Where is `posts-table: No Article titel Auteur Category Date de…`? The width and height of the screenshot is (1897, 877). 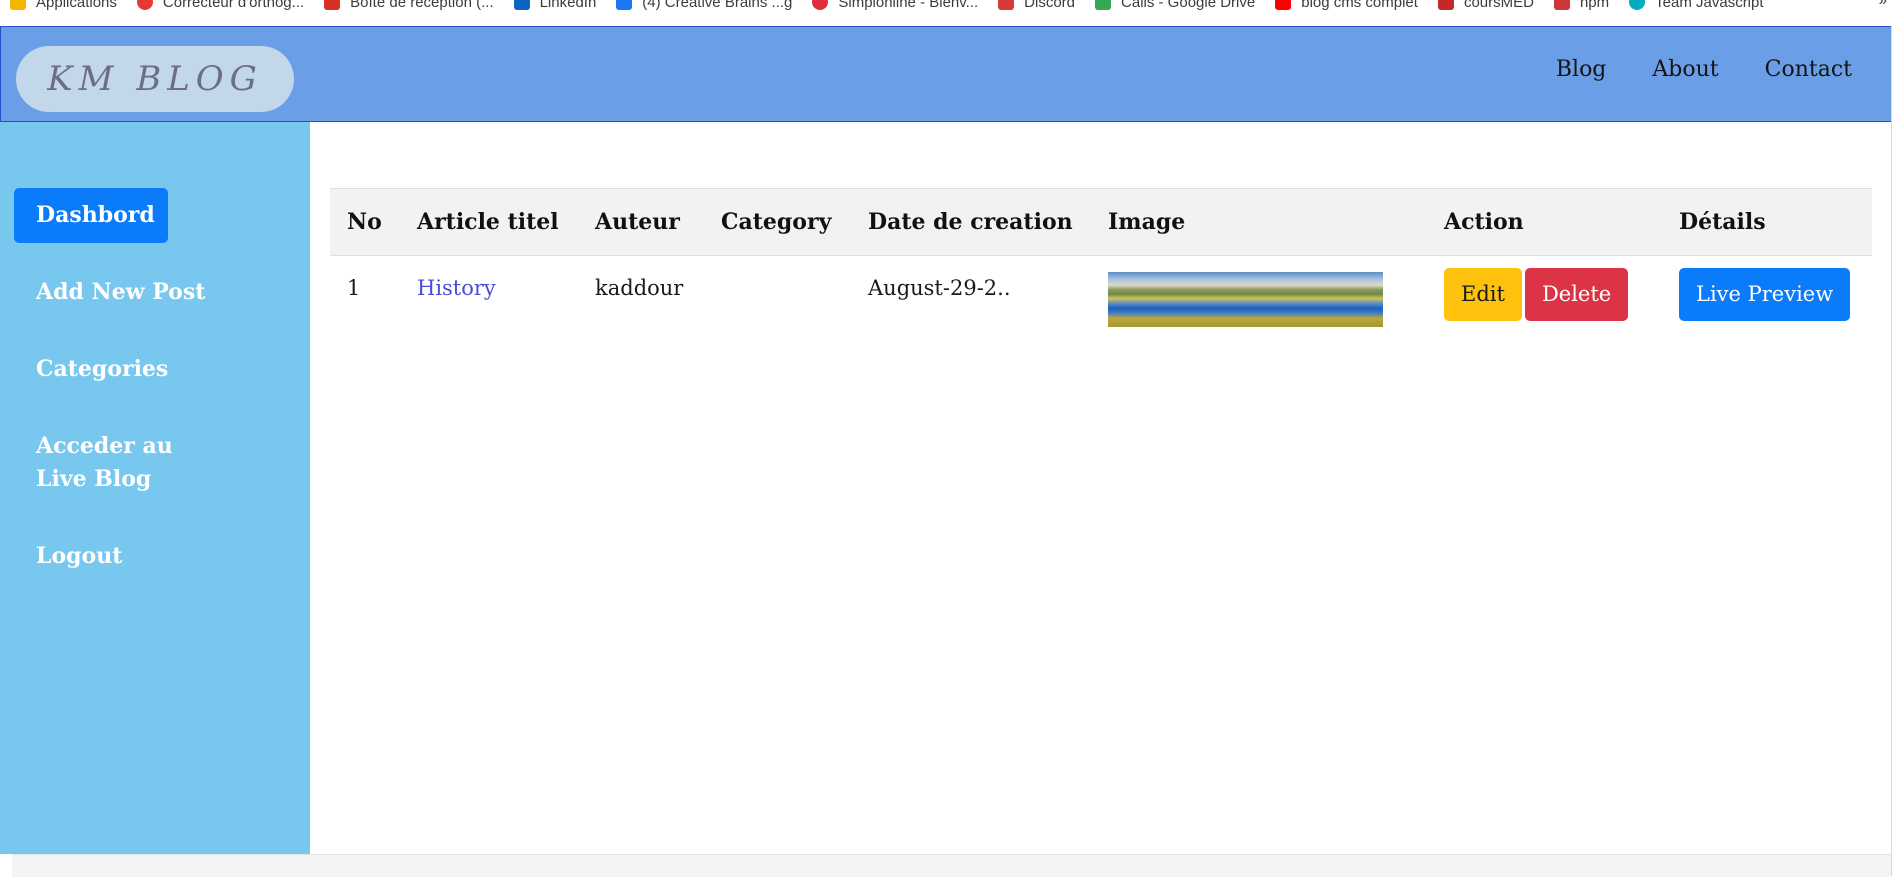 posts-table: No Article titel Auteur Category Date de… is located at coordinates (1101, 265).